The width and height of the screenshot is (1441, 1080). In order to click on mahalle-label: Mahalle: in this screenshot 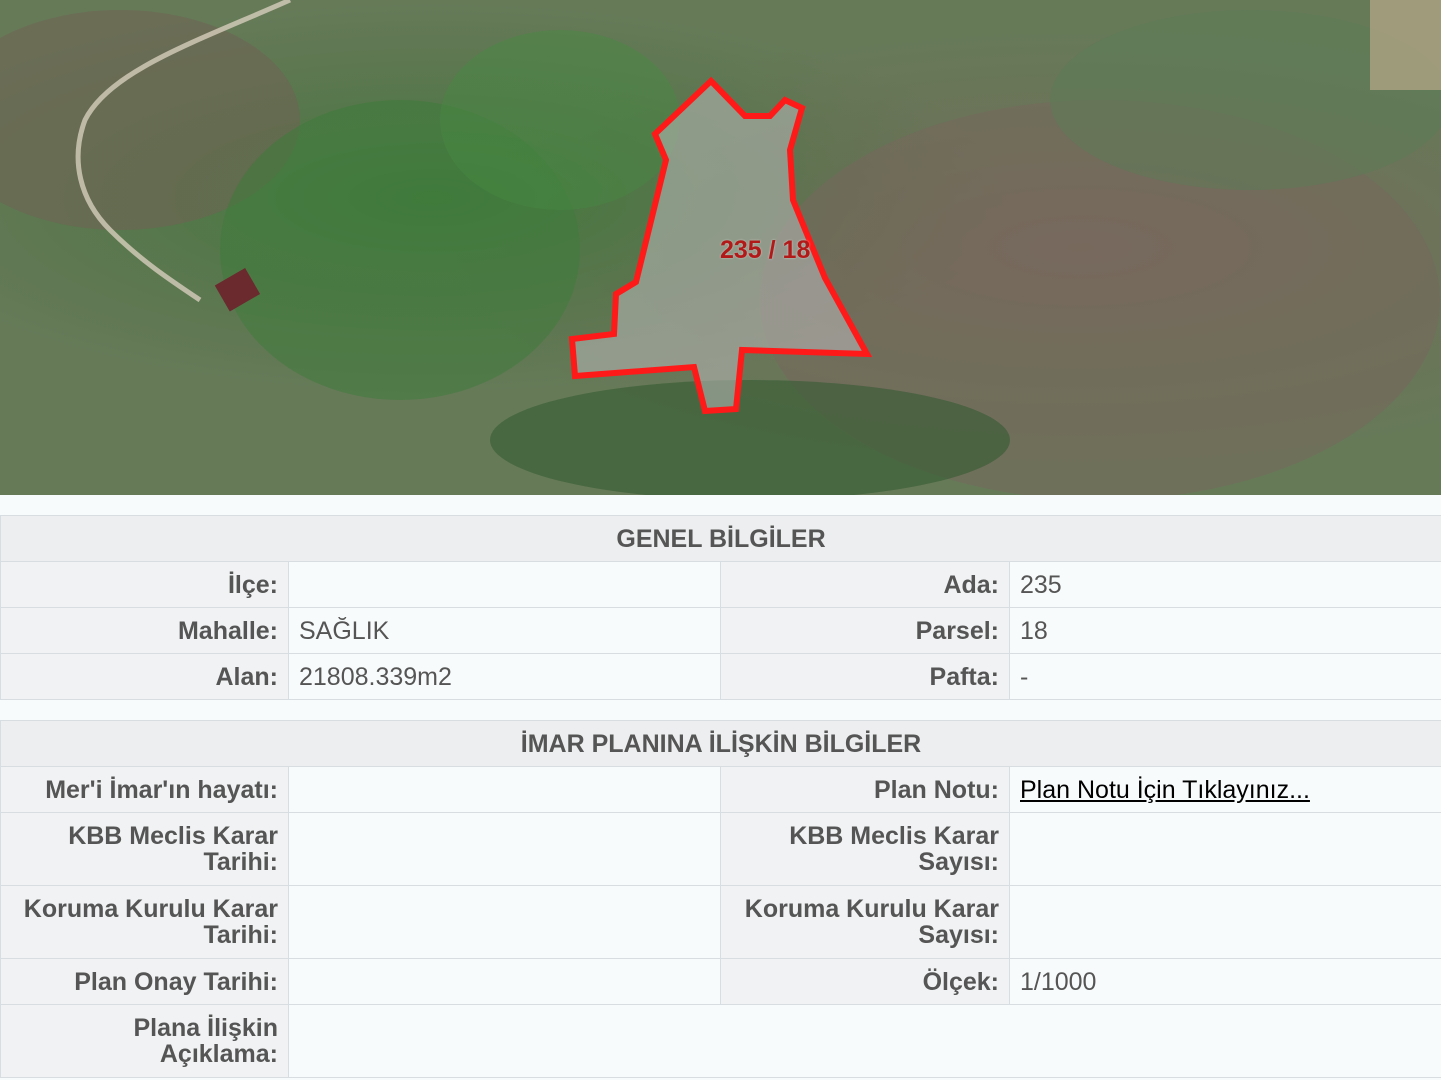, I will do `click(144, 630)`.